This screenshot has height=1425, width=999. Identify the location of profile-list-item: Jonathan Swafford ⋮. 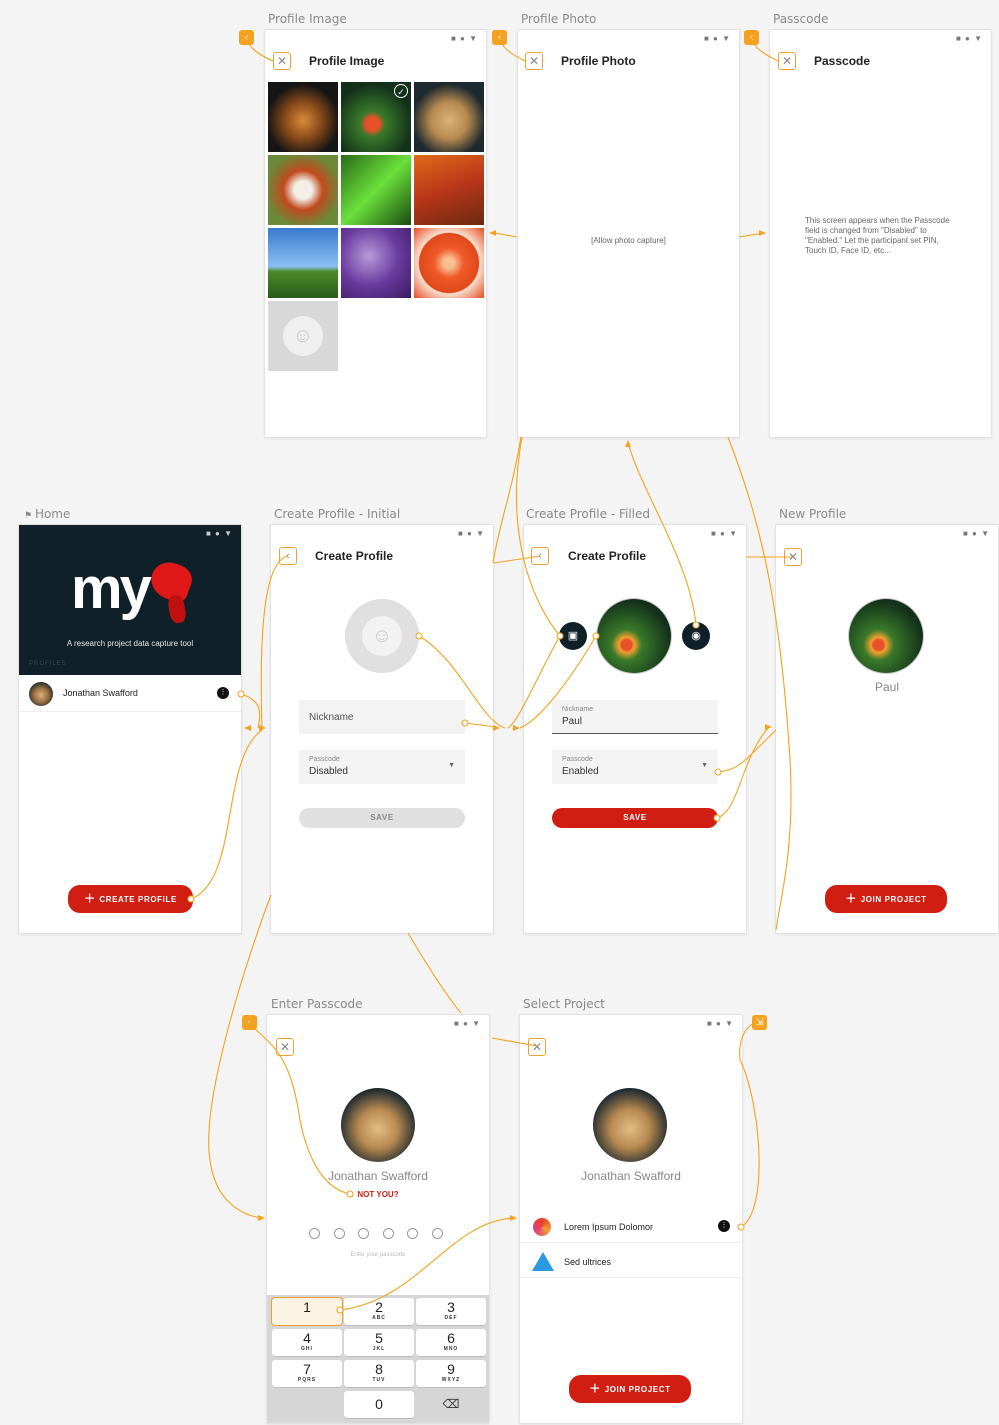
(130, 694).